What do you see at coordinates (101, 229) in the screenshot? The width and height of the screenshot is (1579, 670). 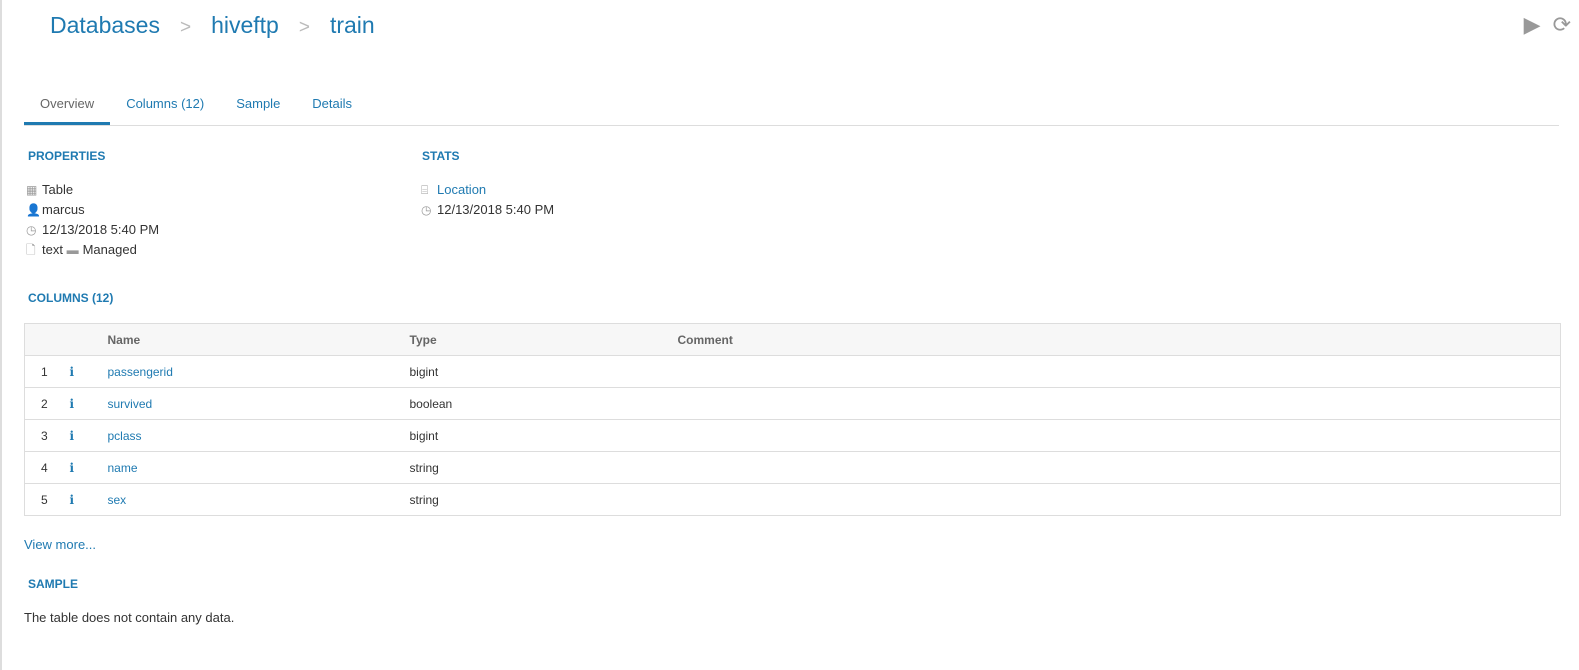 I see `created-date: 12/13/2018 5:40 PM` at bounding box center [101, 229].